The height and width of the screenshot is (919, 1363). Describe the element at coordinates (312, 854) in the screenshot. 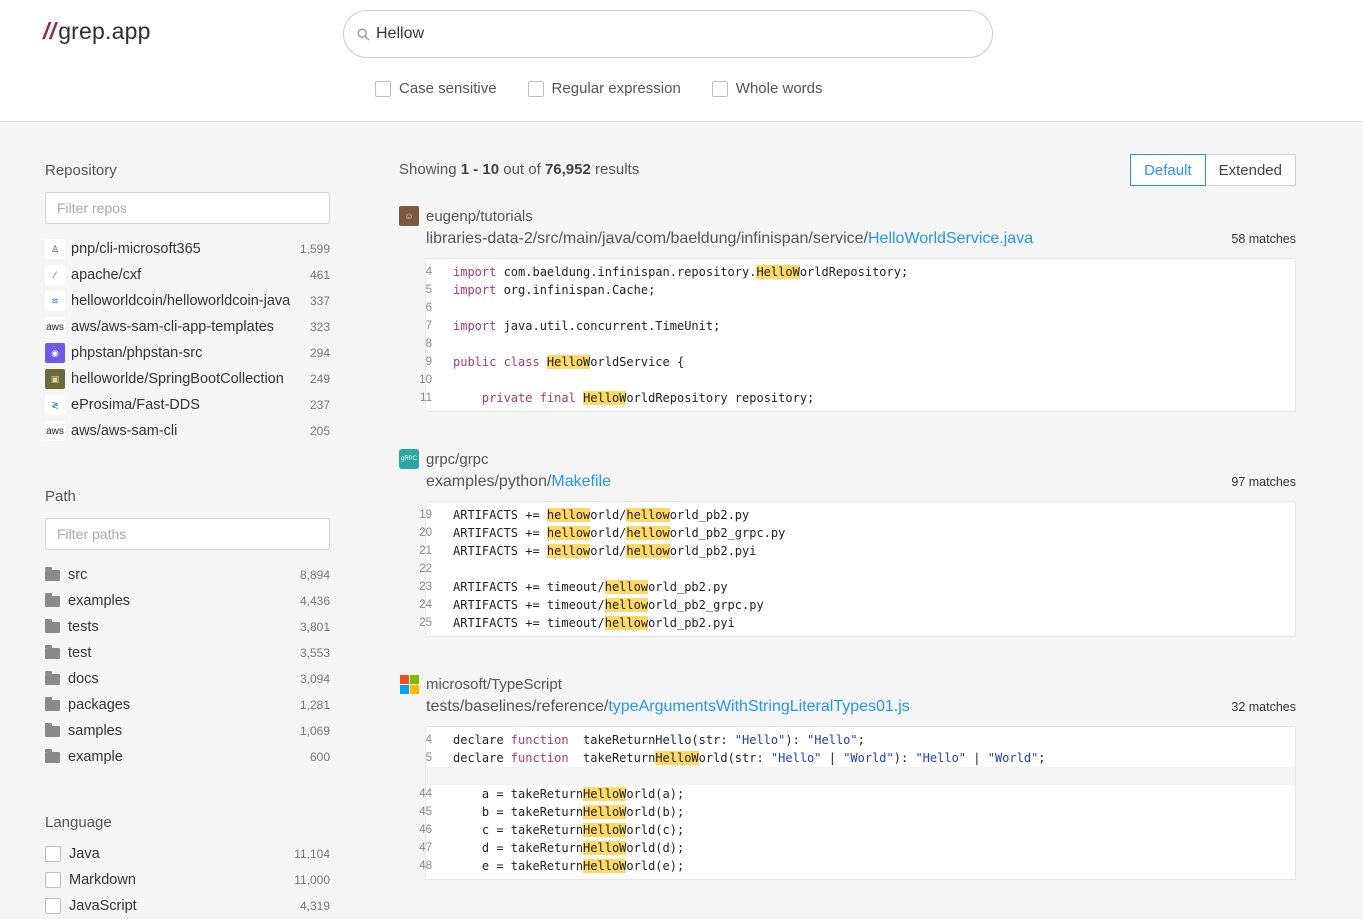

I see `language-count: 11,104` at that location.